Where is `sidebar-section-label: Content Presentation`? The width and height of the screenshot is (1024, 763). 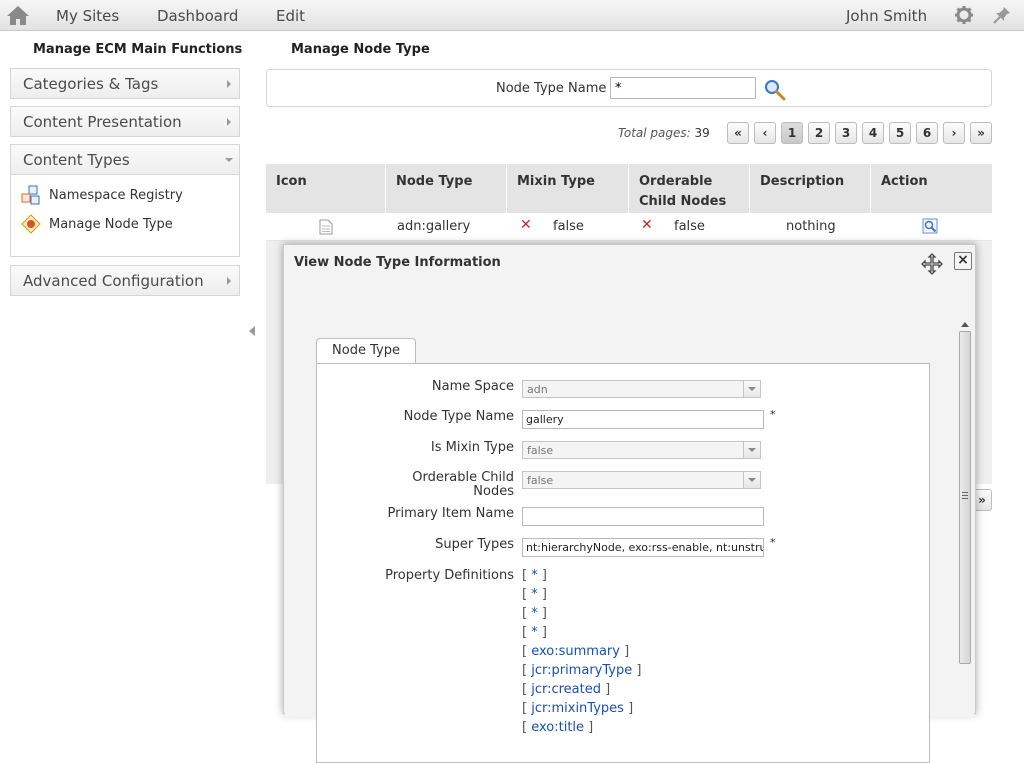
sidebar-section-label: Content Presentation is located at coordinates (102, 122).